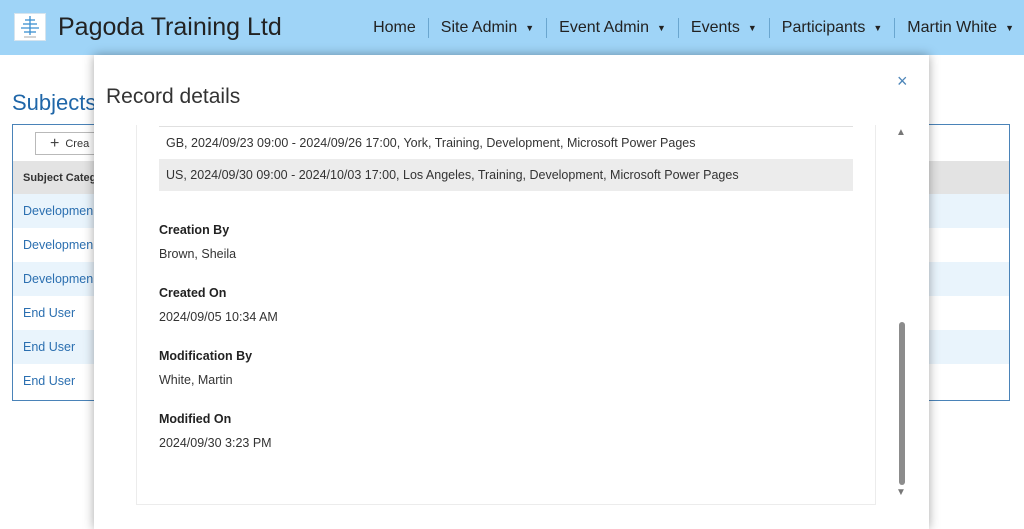 The height and width of the screenshot is (529, 1024). I want to click on nav-event-admin: Event Admin ▼, so click(613, 27).